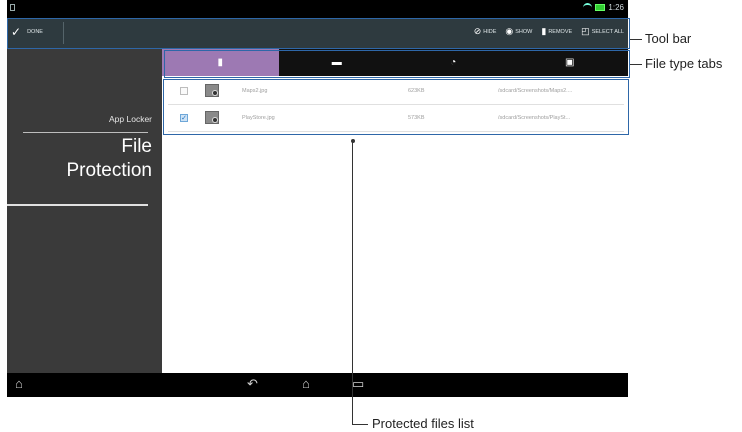 The width and height of the screenshot is (742, 432). I want to click on tabs-highlight-box, so click(397, 64).